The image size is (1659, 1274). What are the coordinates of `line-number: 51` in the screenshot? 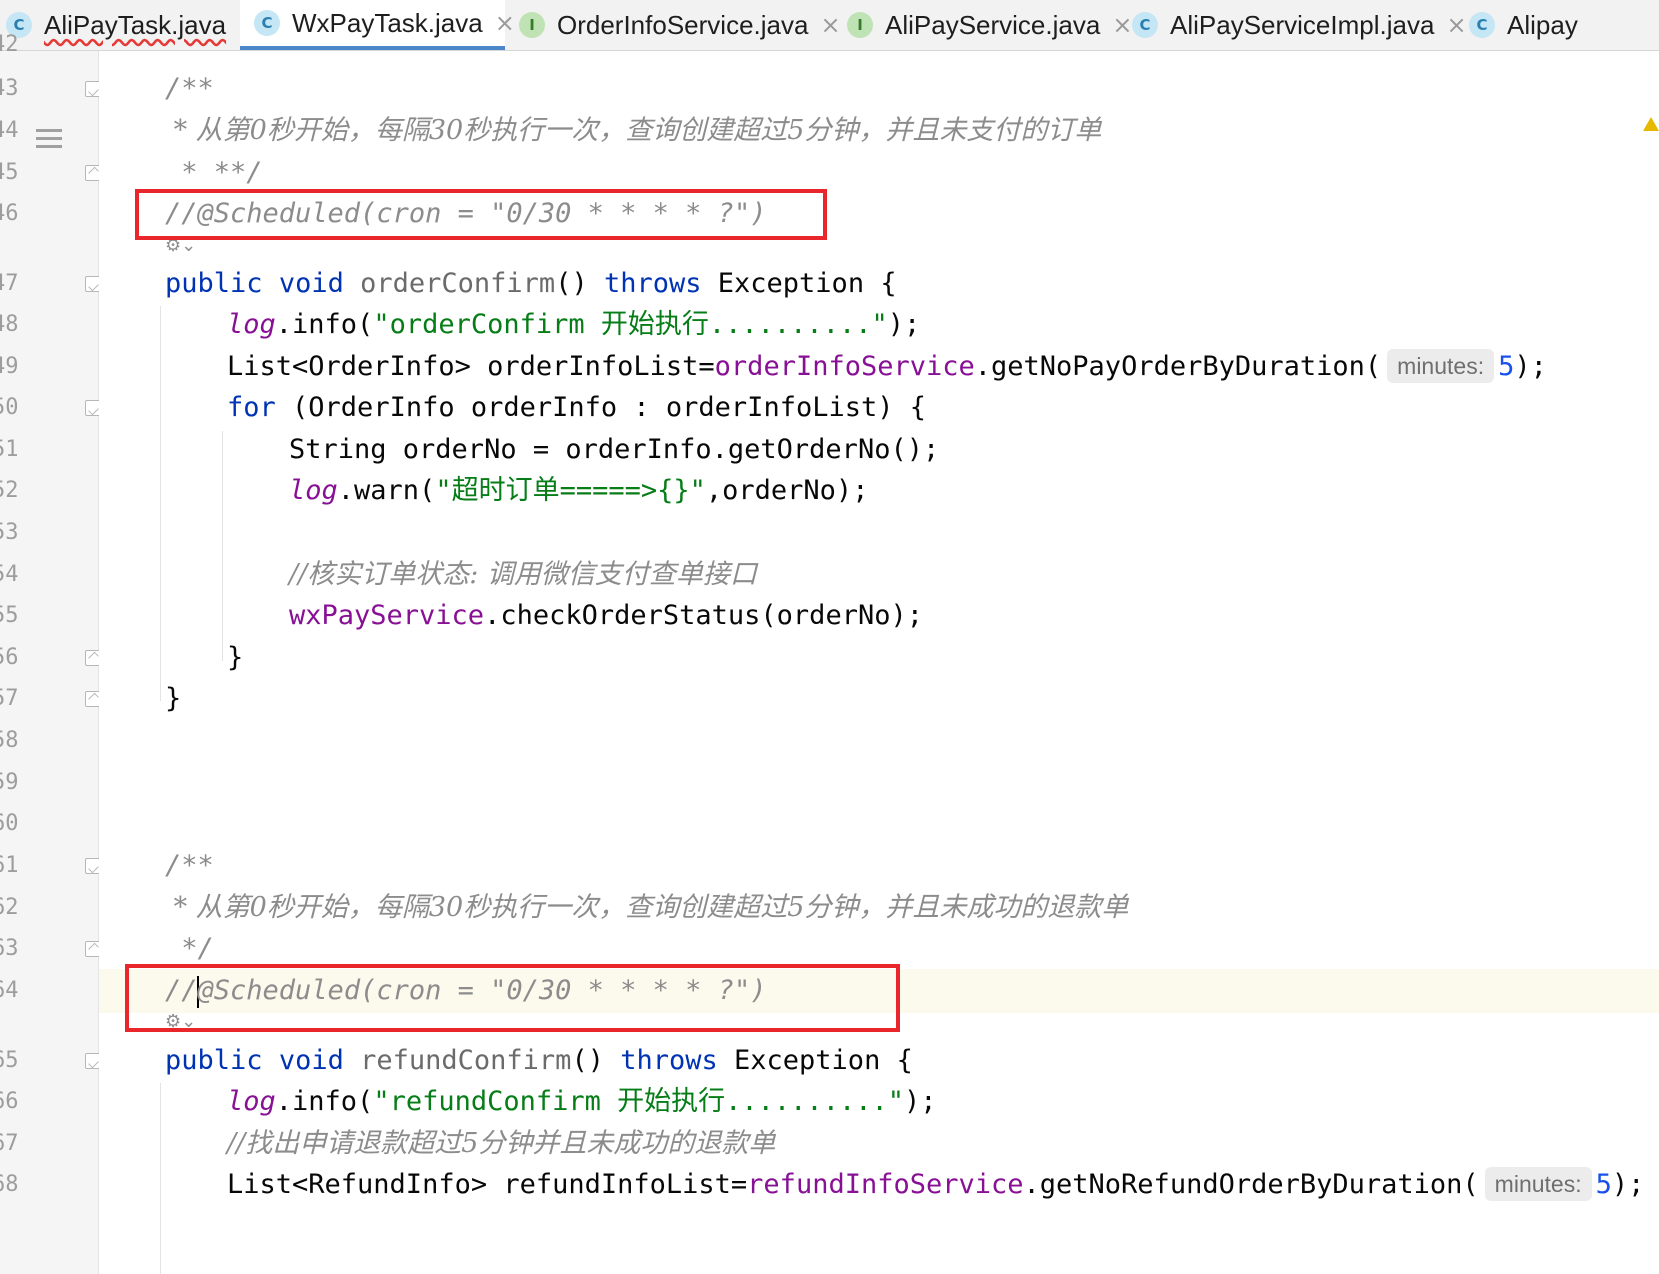 It's located at (12, 450).